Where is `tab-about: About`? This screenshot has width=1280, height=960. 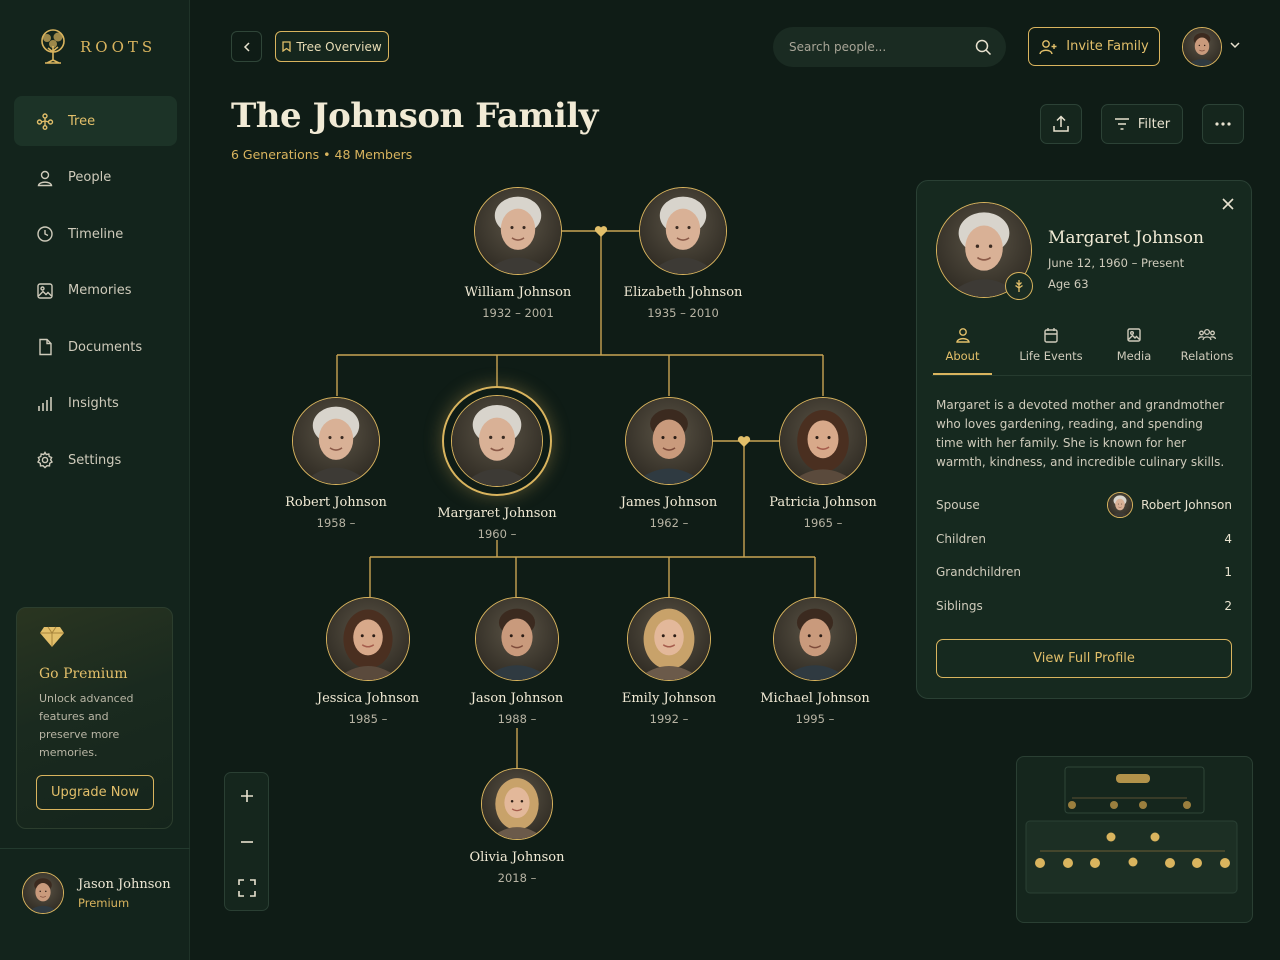 tab-about: About is located at coordinates (962, 351).